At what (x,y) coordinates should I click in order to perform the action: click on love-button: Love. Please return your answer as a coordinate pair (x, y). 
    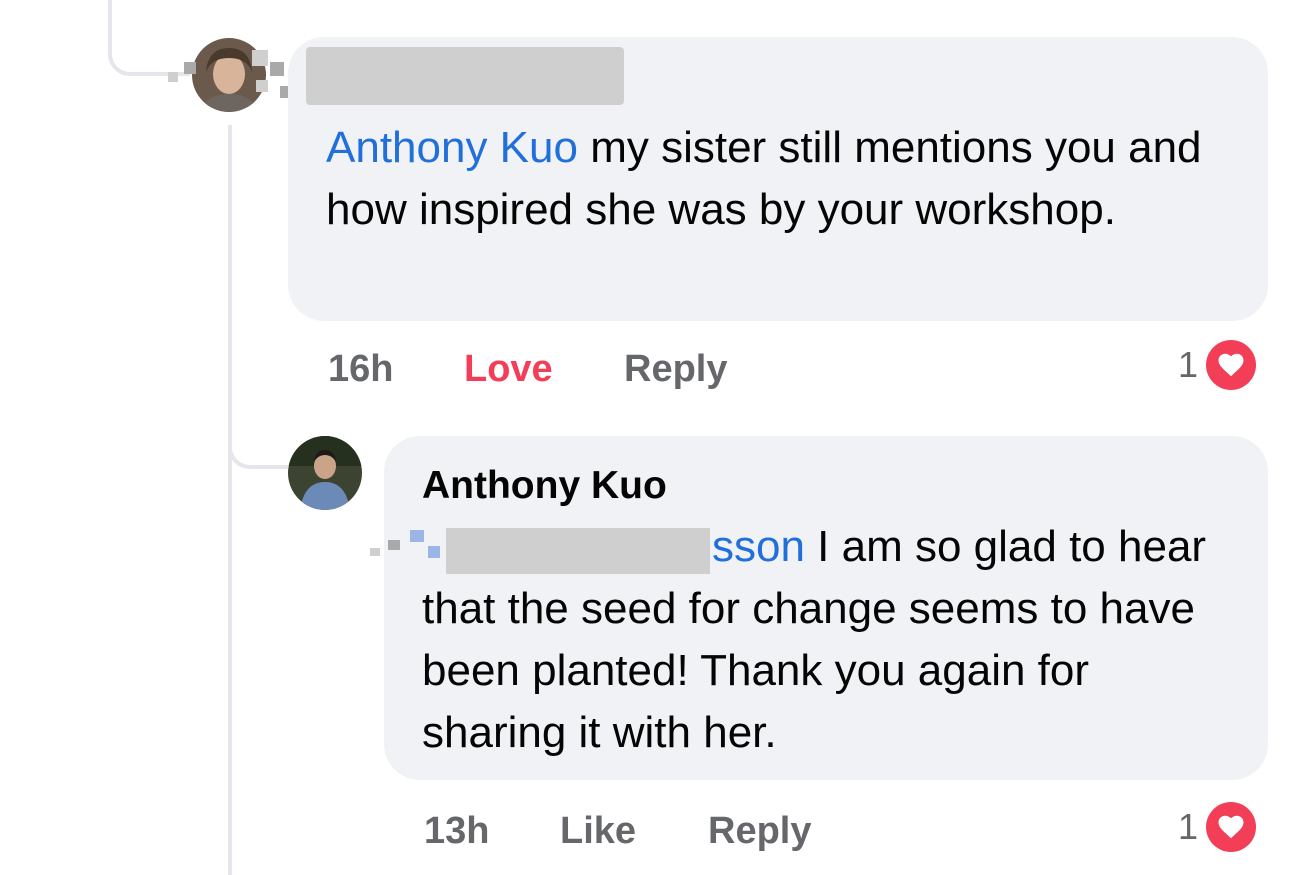
    Looking at the image, I should click on (508, 369).